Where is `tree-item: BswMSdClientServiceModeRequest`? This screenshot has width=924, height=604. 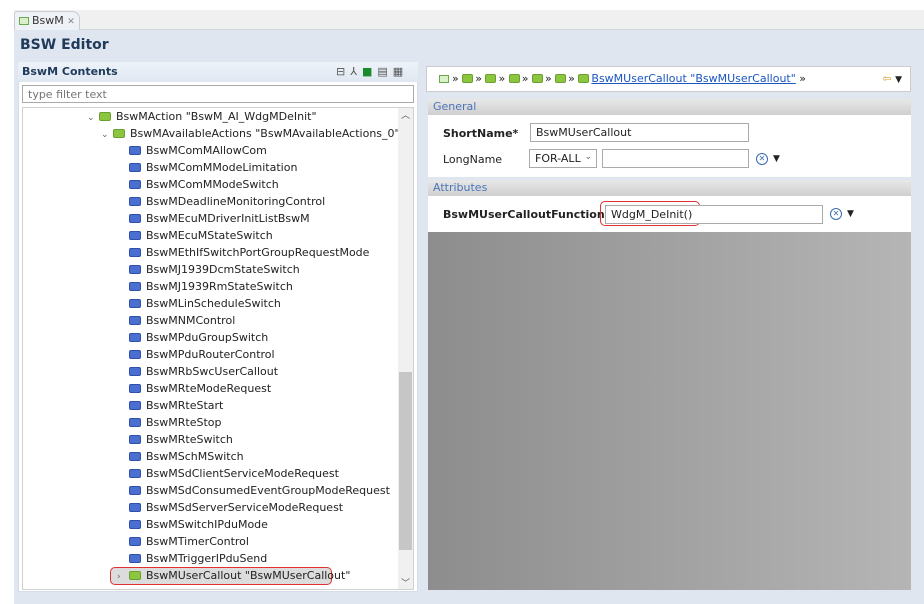 tree-item: BswMSdClientServiceModeRequest is located at coordinates (234, 473).